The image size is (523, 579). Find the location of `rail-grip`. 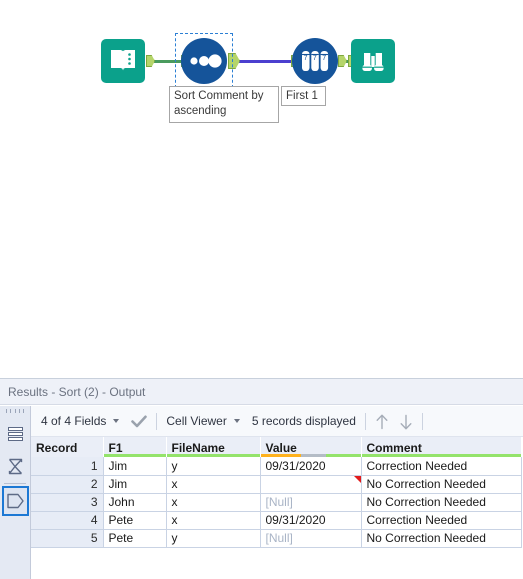

rail-grip is located at coordinates (15, 412).